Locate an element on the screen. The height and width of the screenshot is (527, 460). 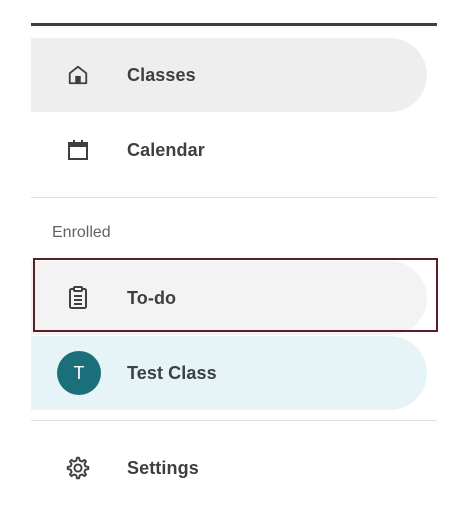
class-avatar: T is located at coordinates (79, 373).